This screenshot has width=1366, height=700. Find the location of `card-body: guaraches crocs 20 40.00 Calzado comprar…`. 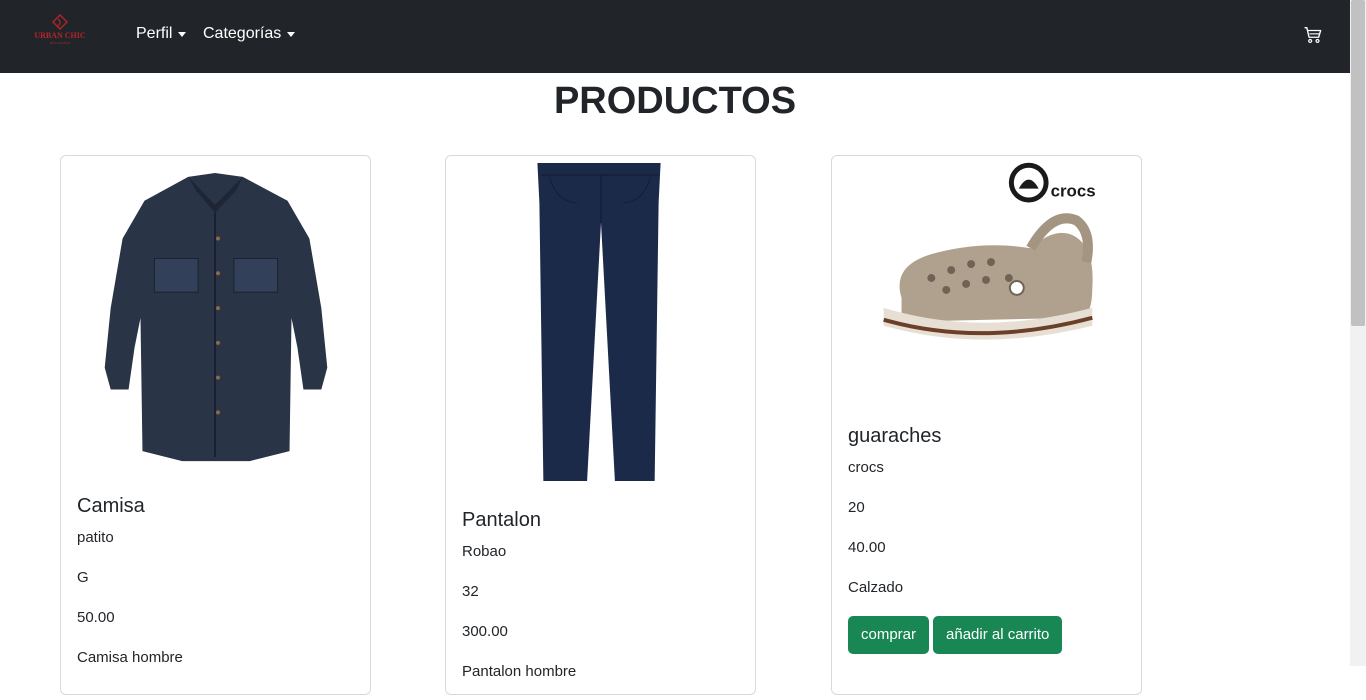

card-body: guaraches crocs 20 40.00 Calzado comprar… is located at coordinates (986, 539).